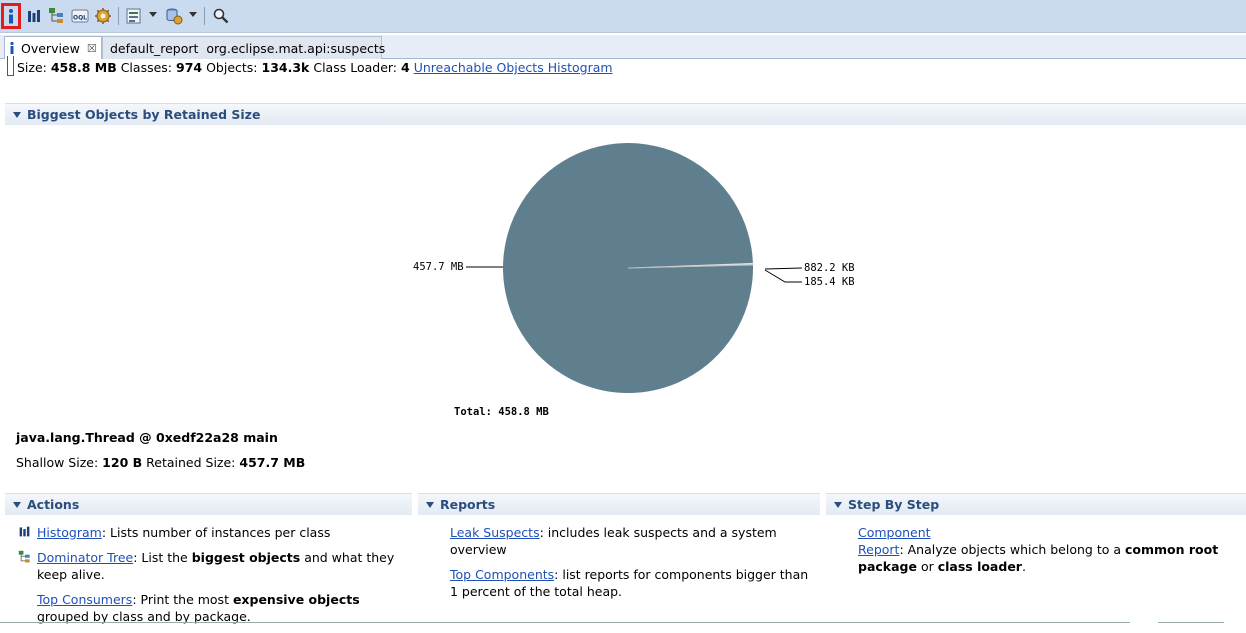 The image size is (1246, 633). I want to click on pie-slice-label: 457.7 MB, so click(438, 267).